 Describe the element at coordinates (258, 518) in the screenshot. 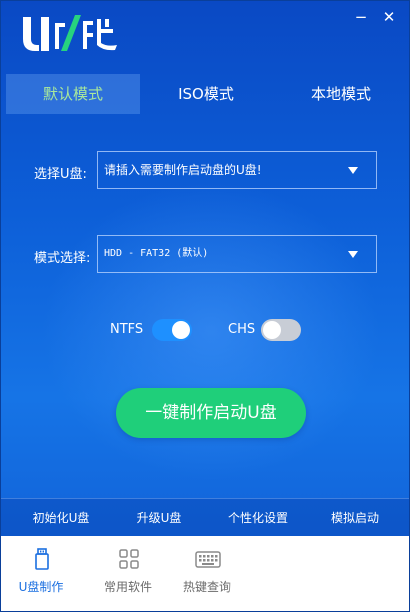

I see `personalize-settings-button: 个性化设置` at that location.